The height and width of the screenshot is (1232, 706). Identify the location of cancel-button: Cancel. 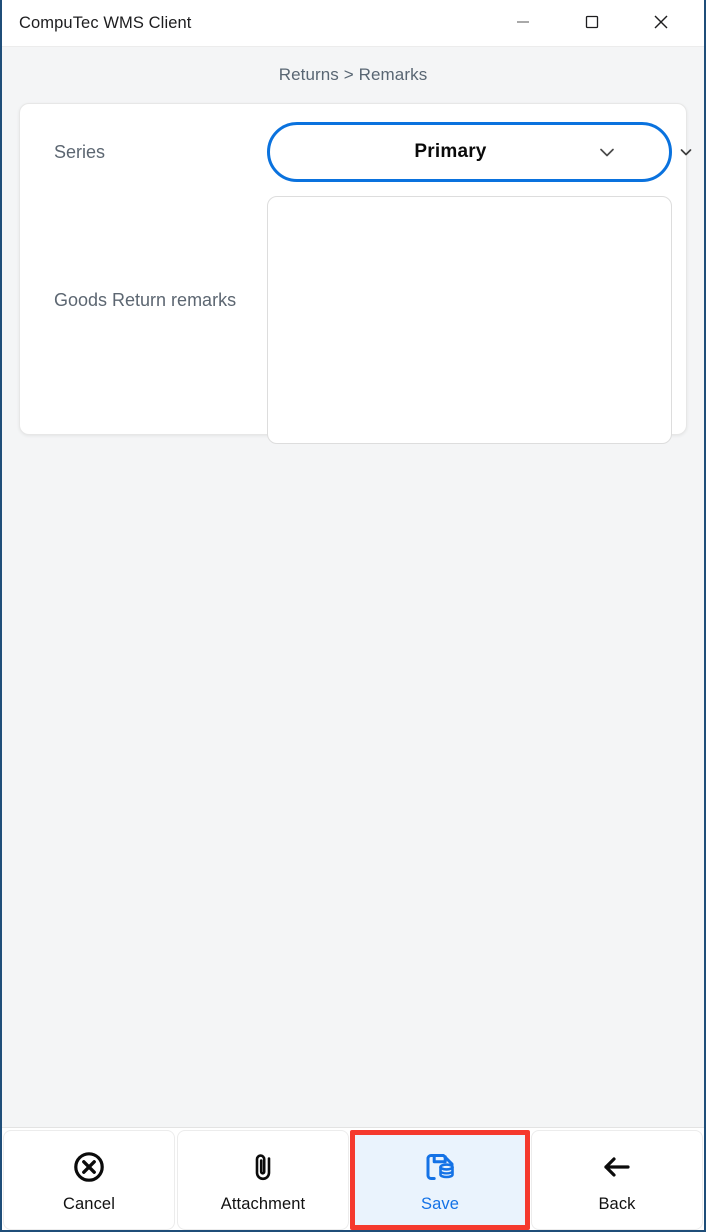
(89, 1180).